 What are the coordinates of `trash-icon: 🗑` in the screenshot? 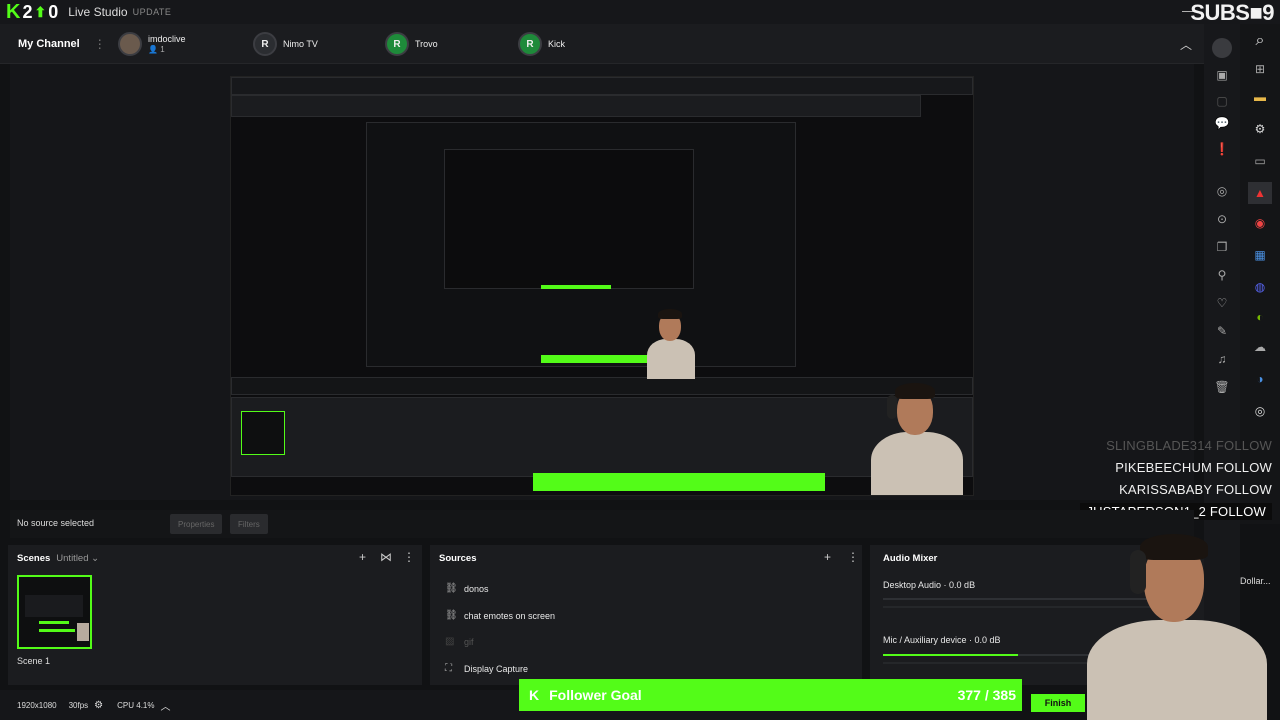 It's located at (1222, 387).